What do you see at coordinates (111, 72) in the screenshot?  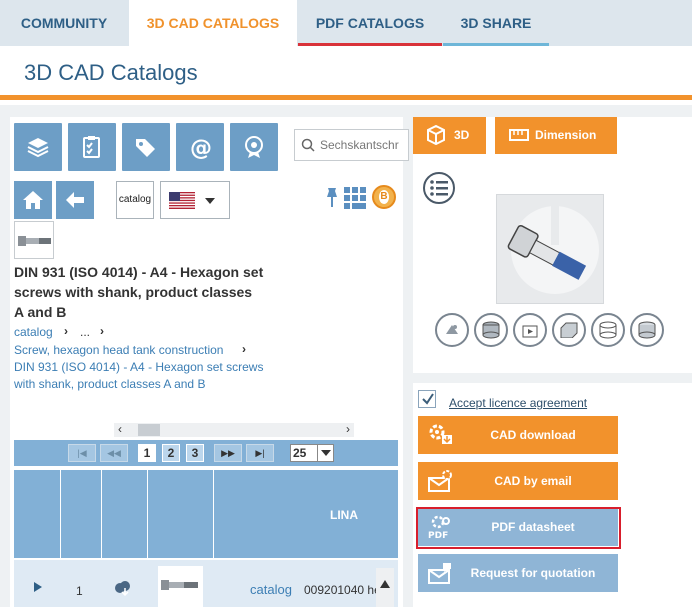 I see `page-title: 3D CAD Catalogs` at bounding box center [111, 72].